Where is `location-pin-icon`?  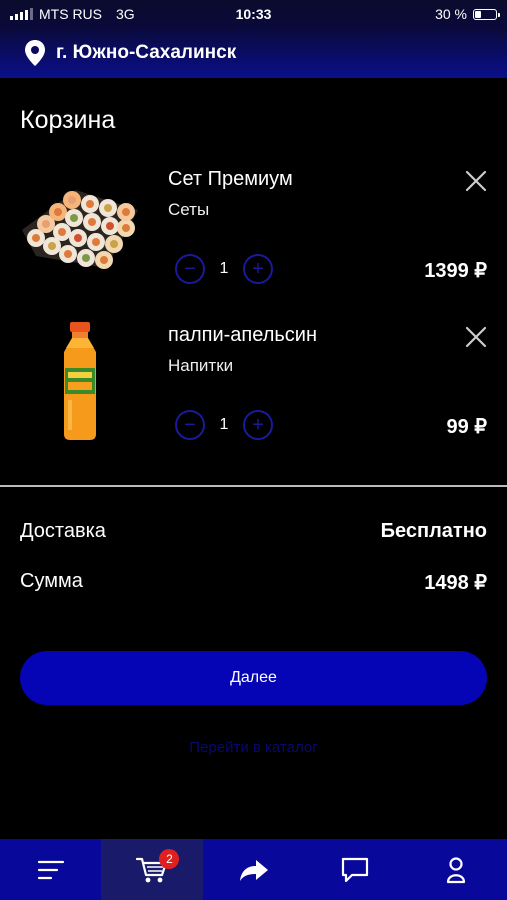
location-pin-icon is located at coordinates (35, 53).